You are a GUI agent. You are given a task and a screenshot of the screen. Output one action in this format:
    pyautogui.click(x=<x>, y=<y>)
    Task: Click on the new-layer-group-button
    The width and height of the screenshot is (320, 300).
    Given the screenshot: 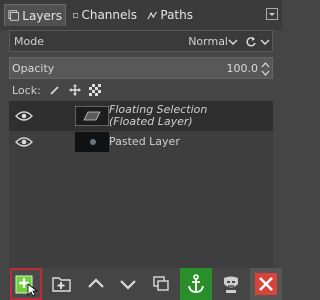 What is the action you would take?
    pyautogui.click(x=62, y=284)
    